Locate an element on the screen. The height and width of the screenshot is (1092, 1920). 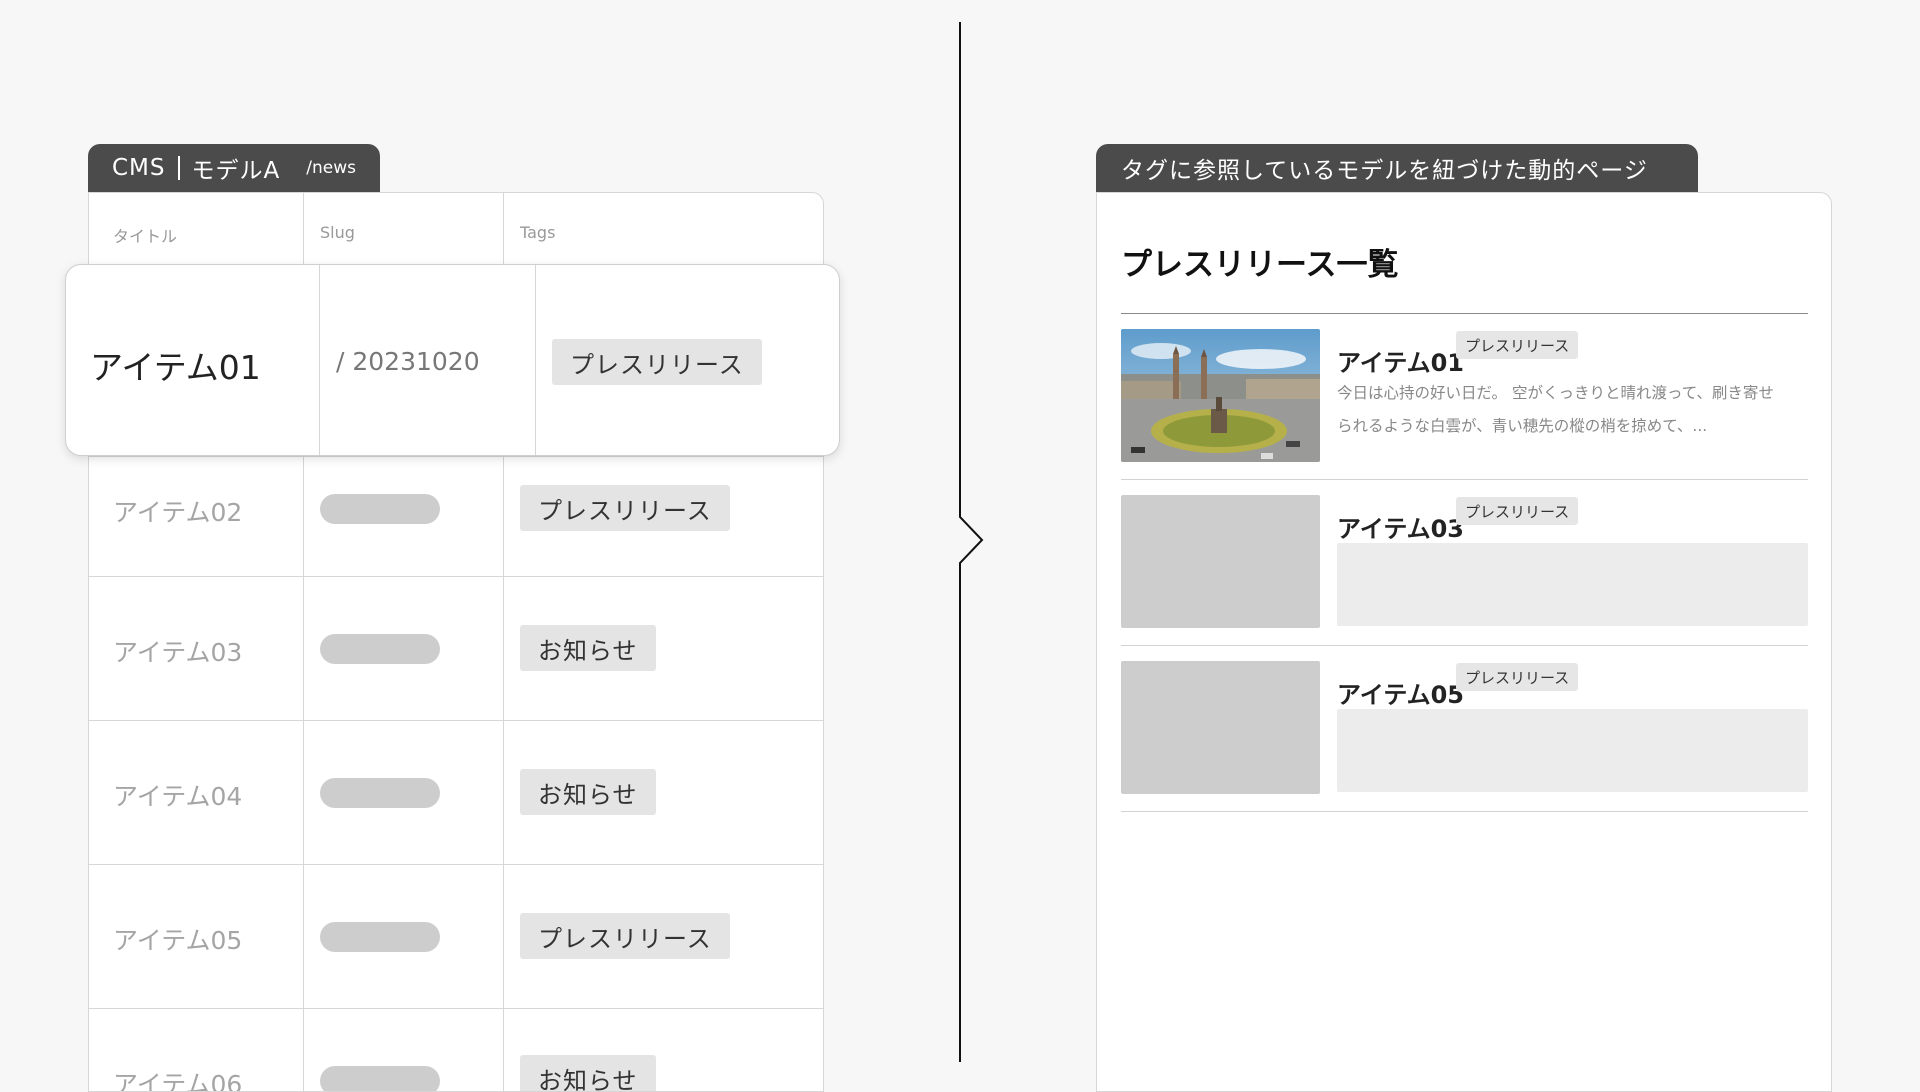
row-title: アイテム06 is located at coordinates (178, 1081).